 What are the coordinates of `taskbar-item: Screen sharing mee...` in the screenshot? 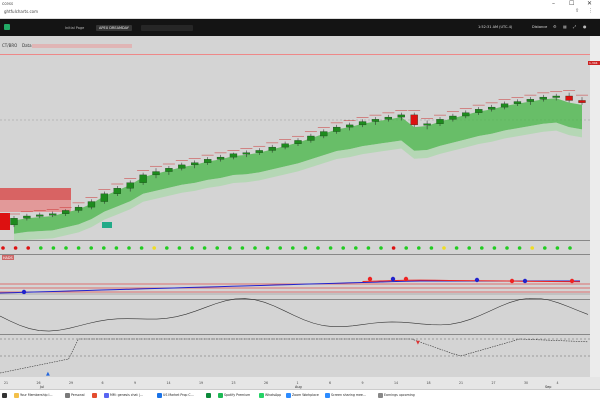 It's located at (345, 395).